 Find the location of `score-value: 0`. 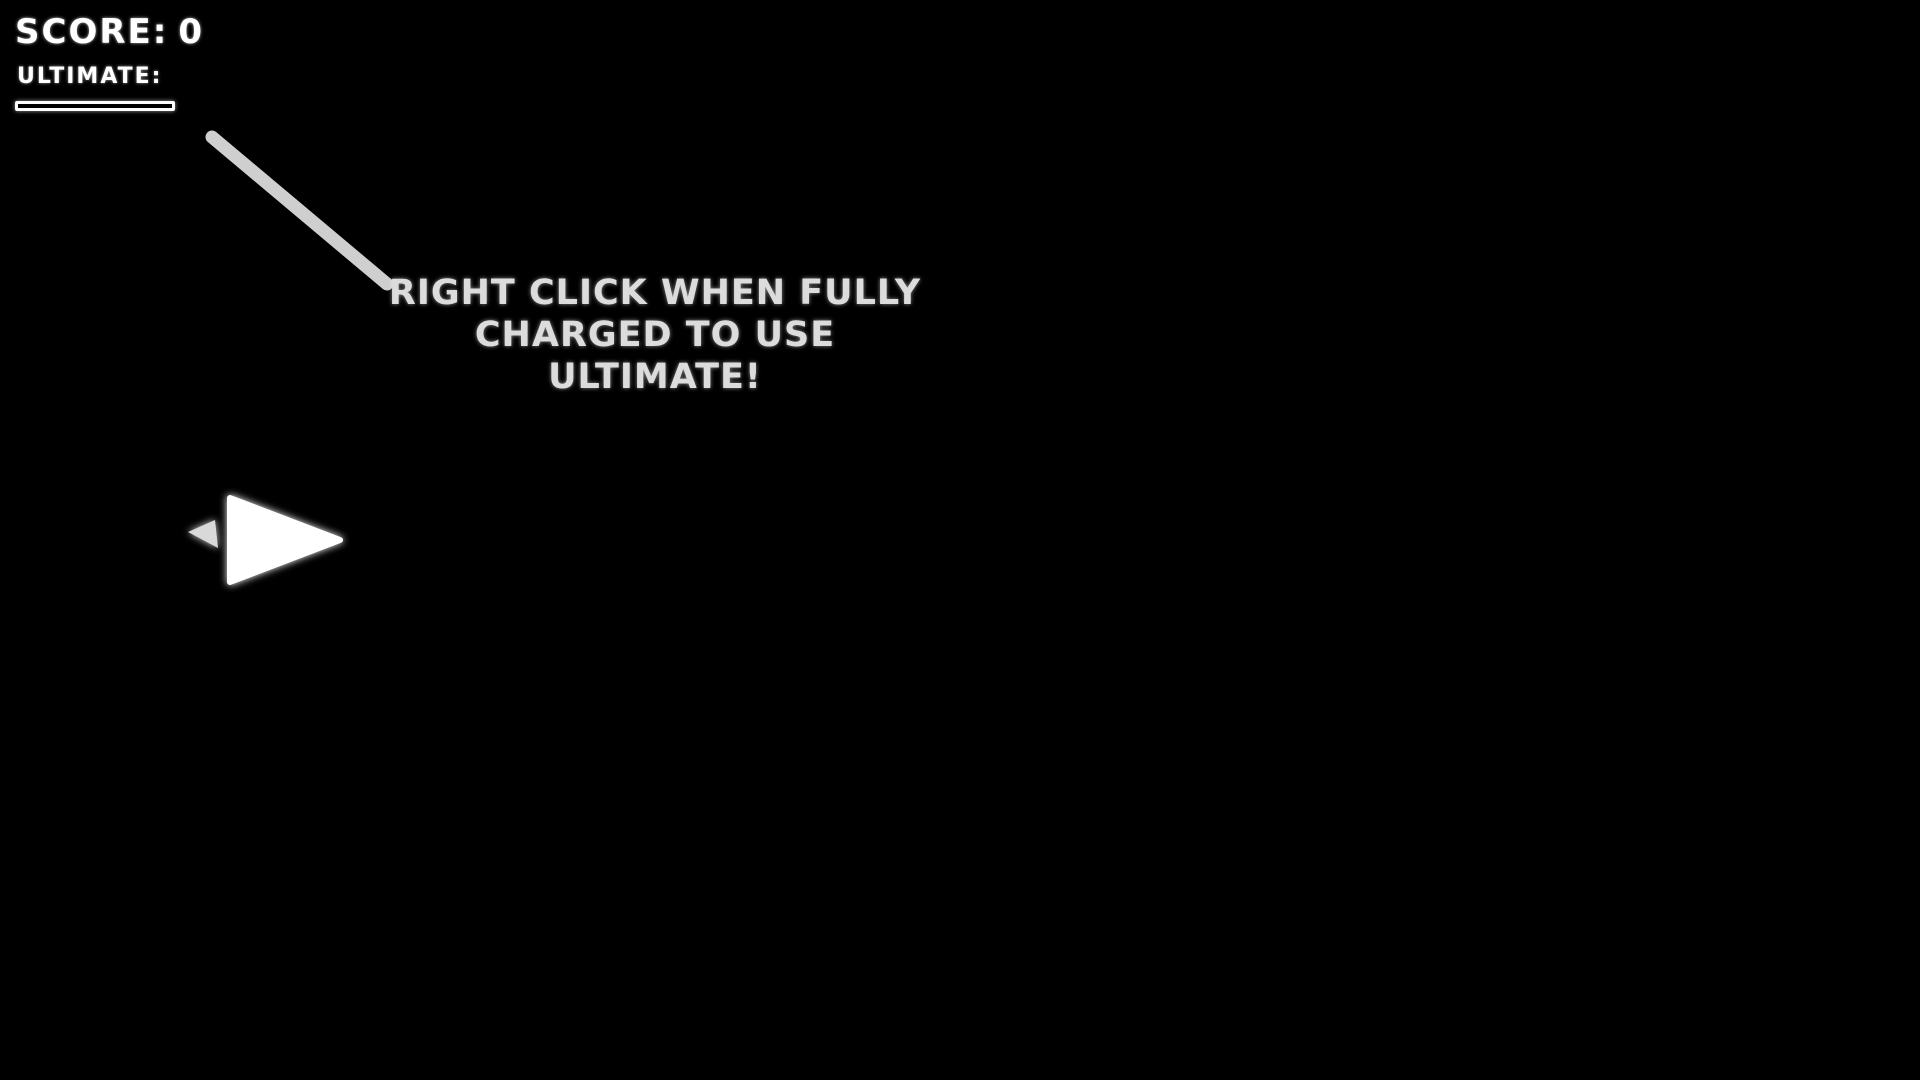

score-value: 0 is located at coordinates (191, 32).